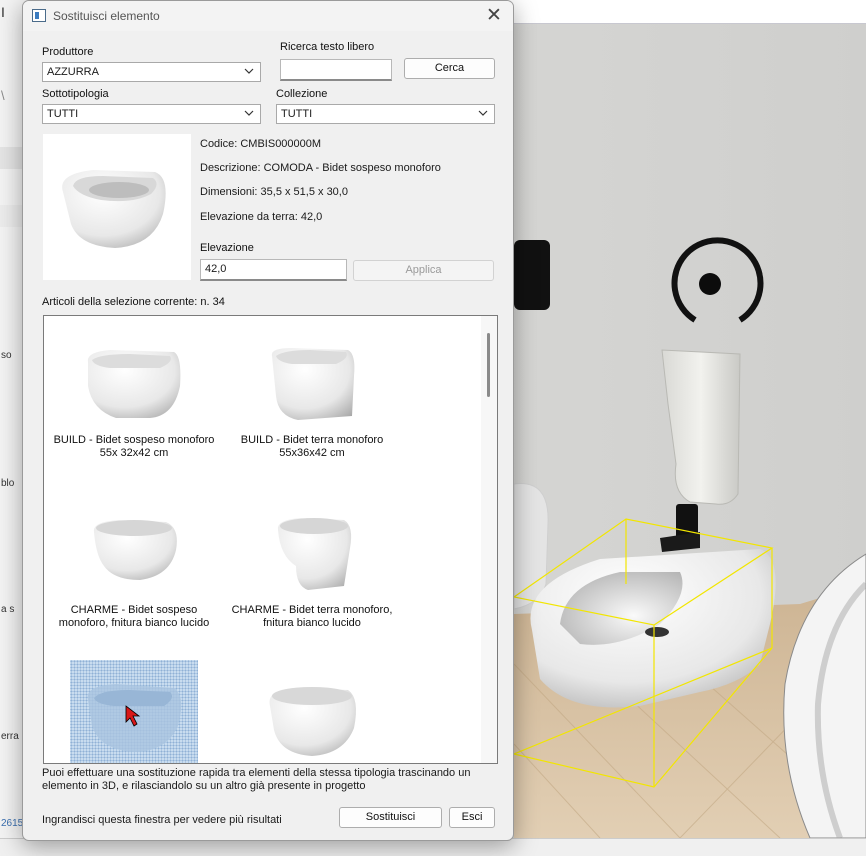 Image resolution: width=866 pixels, height=856 pixels. I want to click on collezione-select: TUTTI, so click(385, 114).